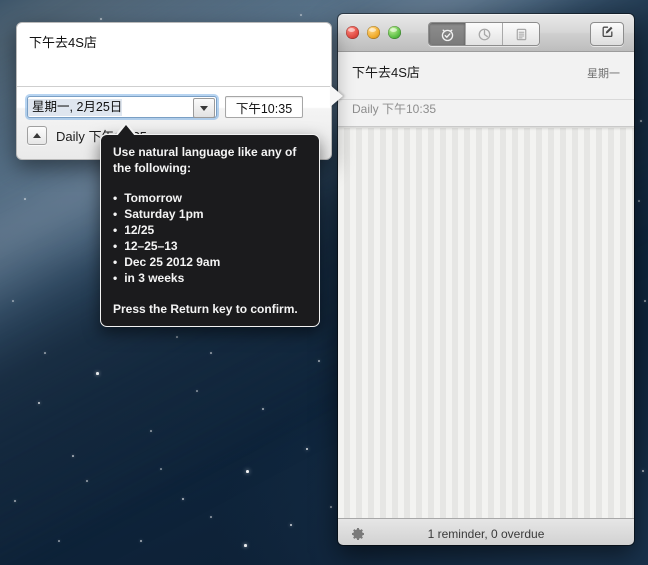  I want to click on triangle-up-icon, so click(37, 135).